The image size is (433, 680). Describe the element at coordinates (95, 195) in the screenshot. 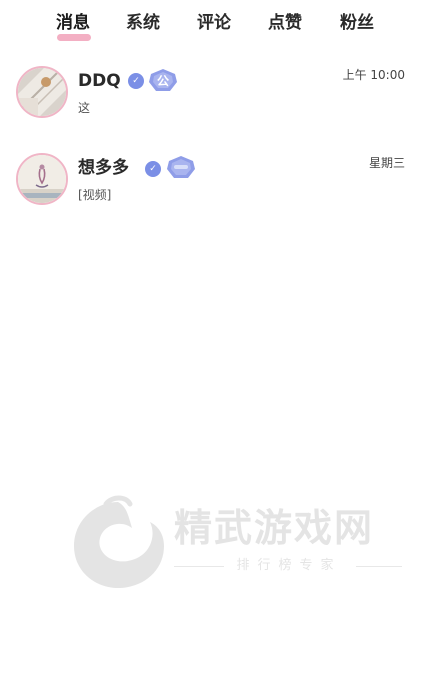

I see `message-preview: [视频]` at that location.